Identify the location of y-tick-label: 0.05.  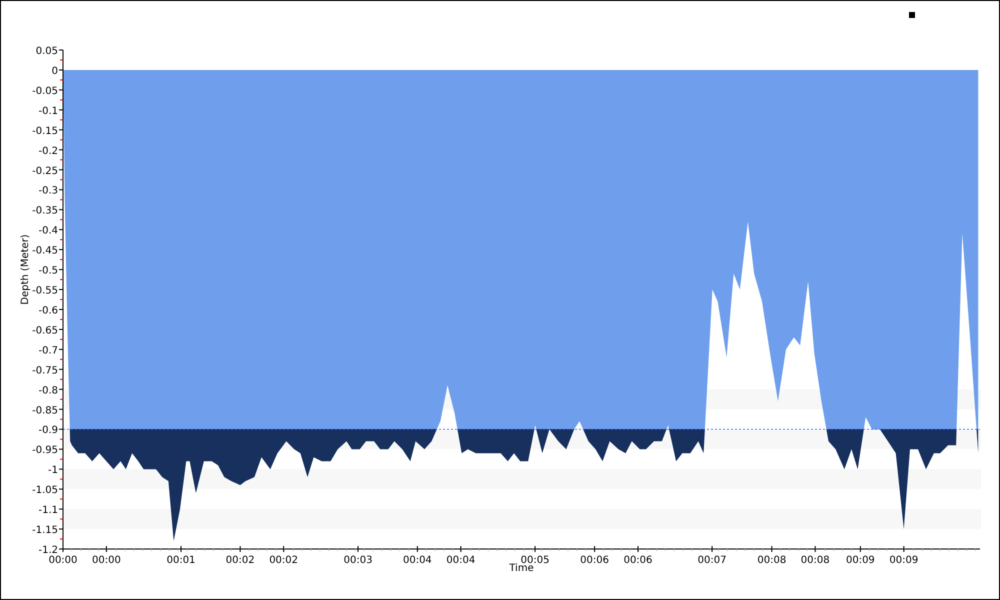
(47, 51).